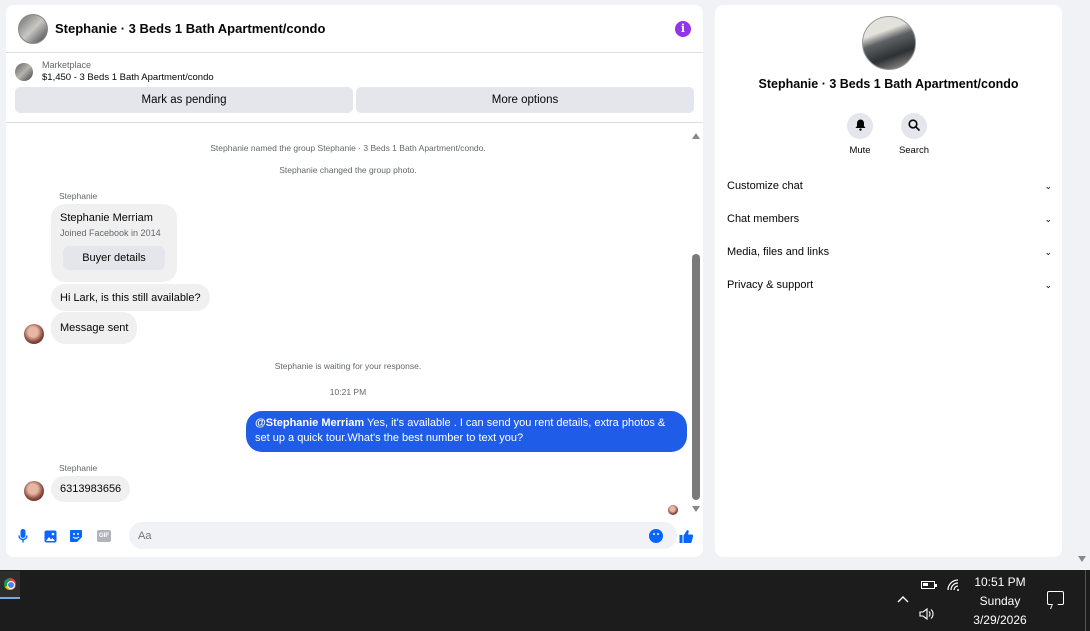 The width and height of the screenshot is (1090, 631). I want to click on section-chat-members: Chat members ⌄, so click(889, 219).